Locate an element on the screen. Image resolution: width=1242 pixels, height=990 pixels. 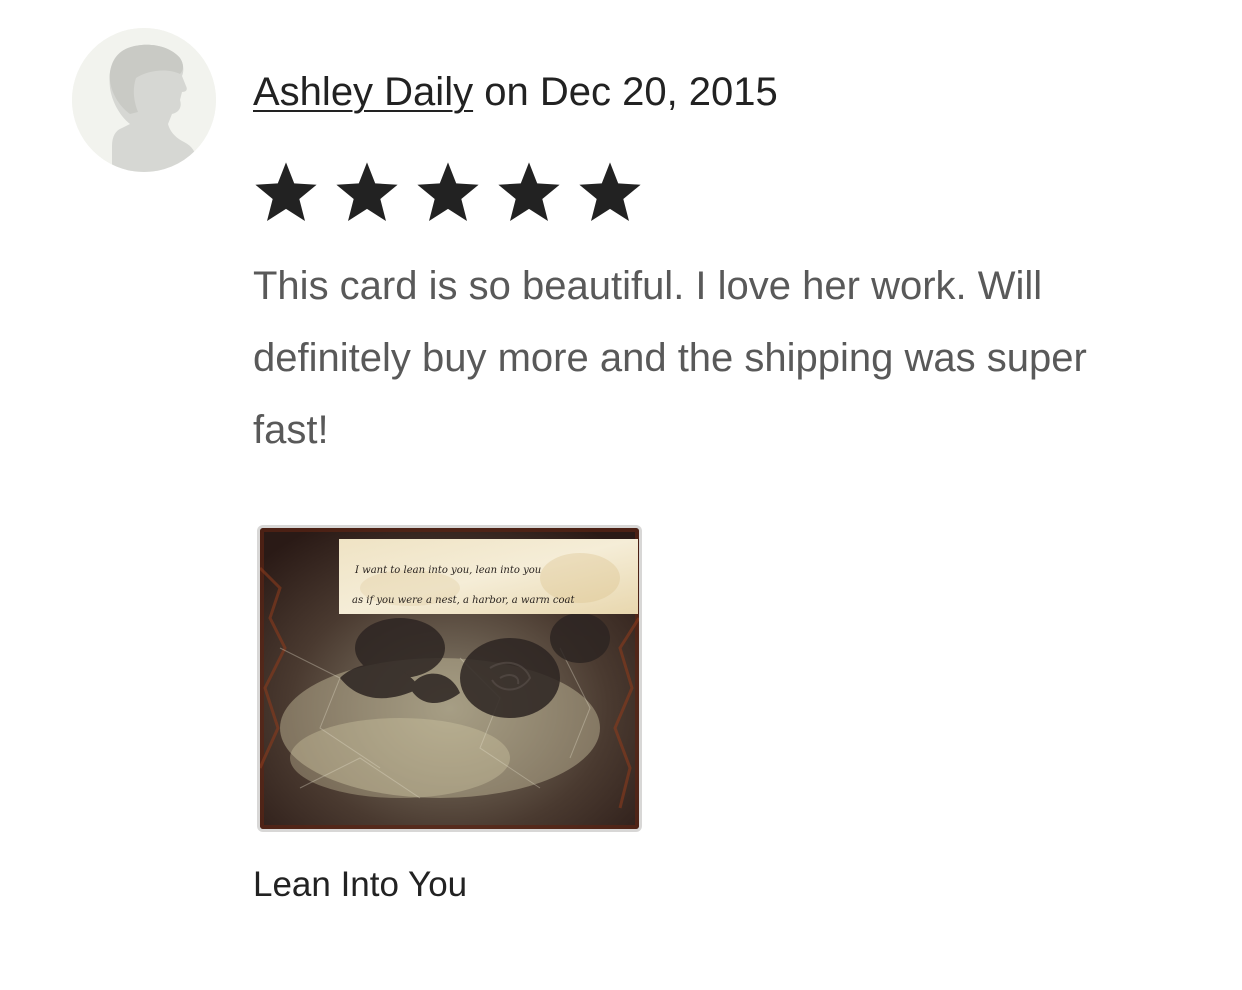
date-prefix: on is located at coordinates (506, 92).